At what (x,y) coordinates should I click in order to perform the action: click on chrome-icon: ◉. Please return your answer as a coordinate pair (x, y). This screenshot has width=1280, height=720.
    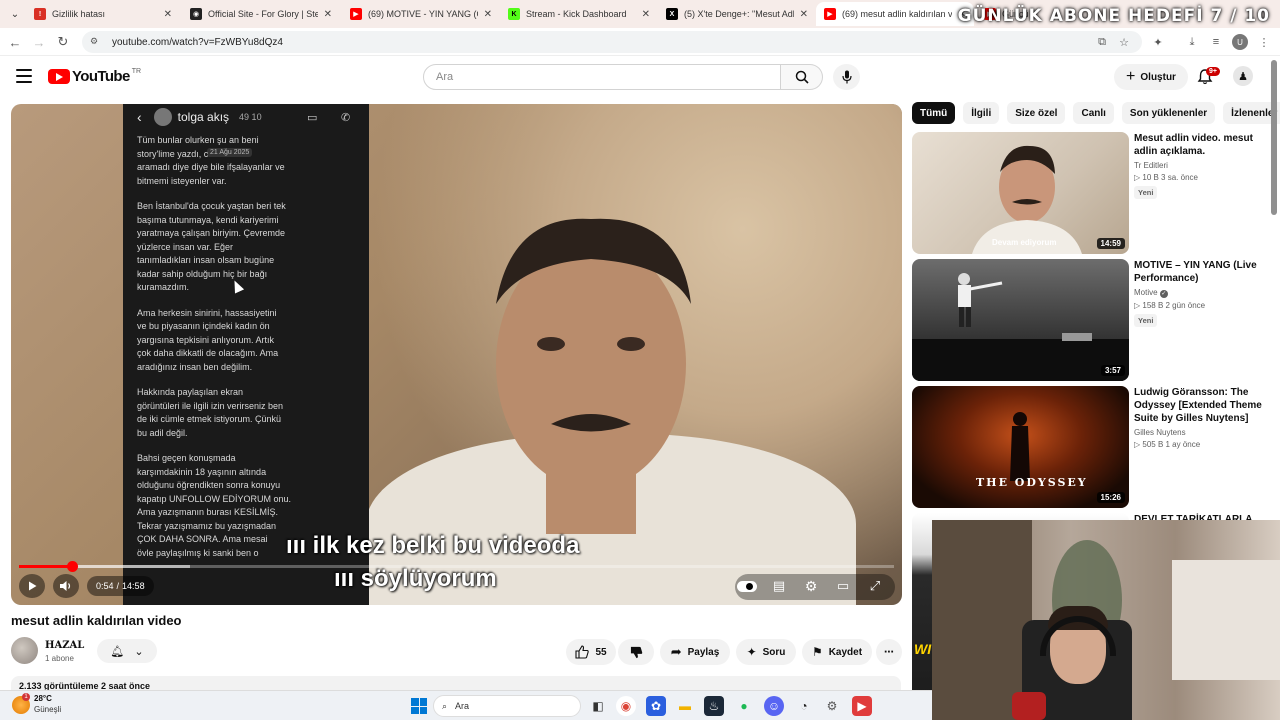
    Looking at the image, I should click on (626, 706).